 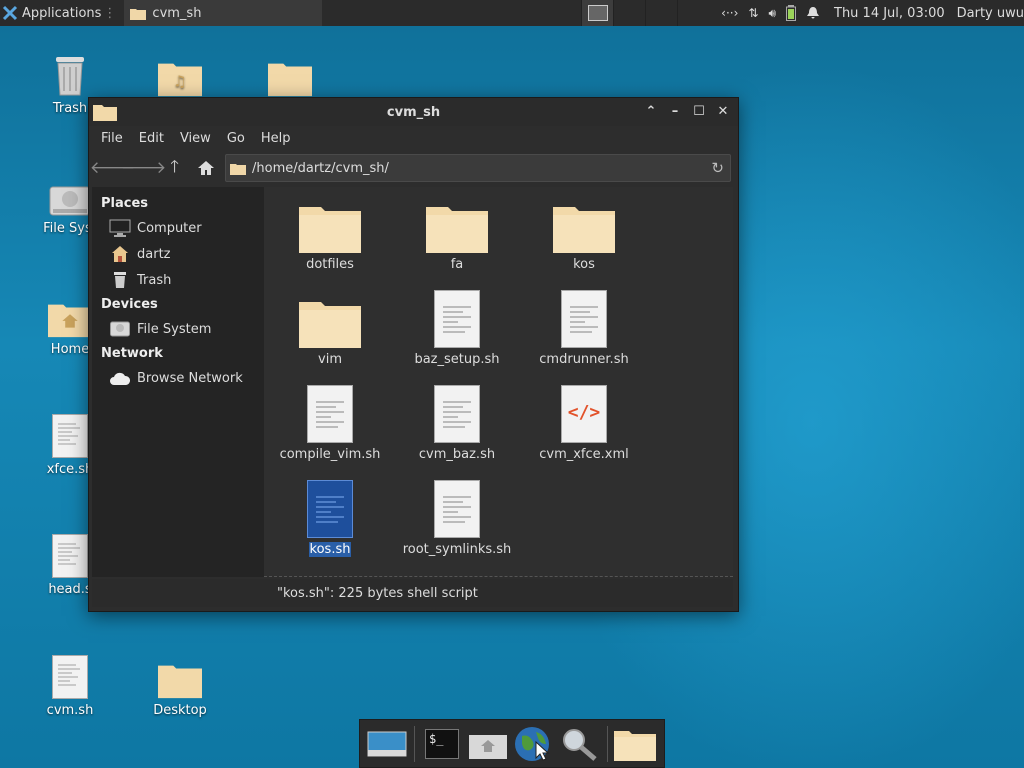 I want to click on forward-button: 🡒, so click(x=144, y=168).